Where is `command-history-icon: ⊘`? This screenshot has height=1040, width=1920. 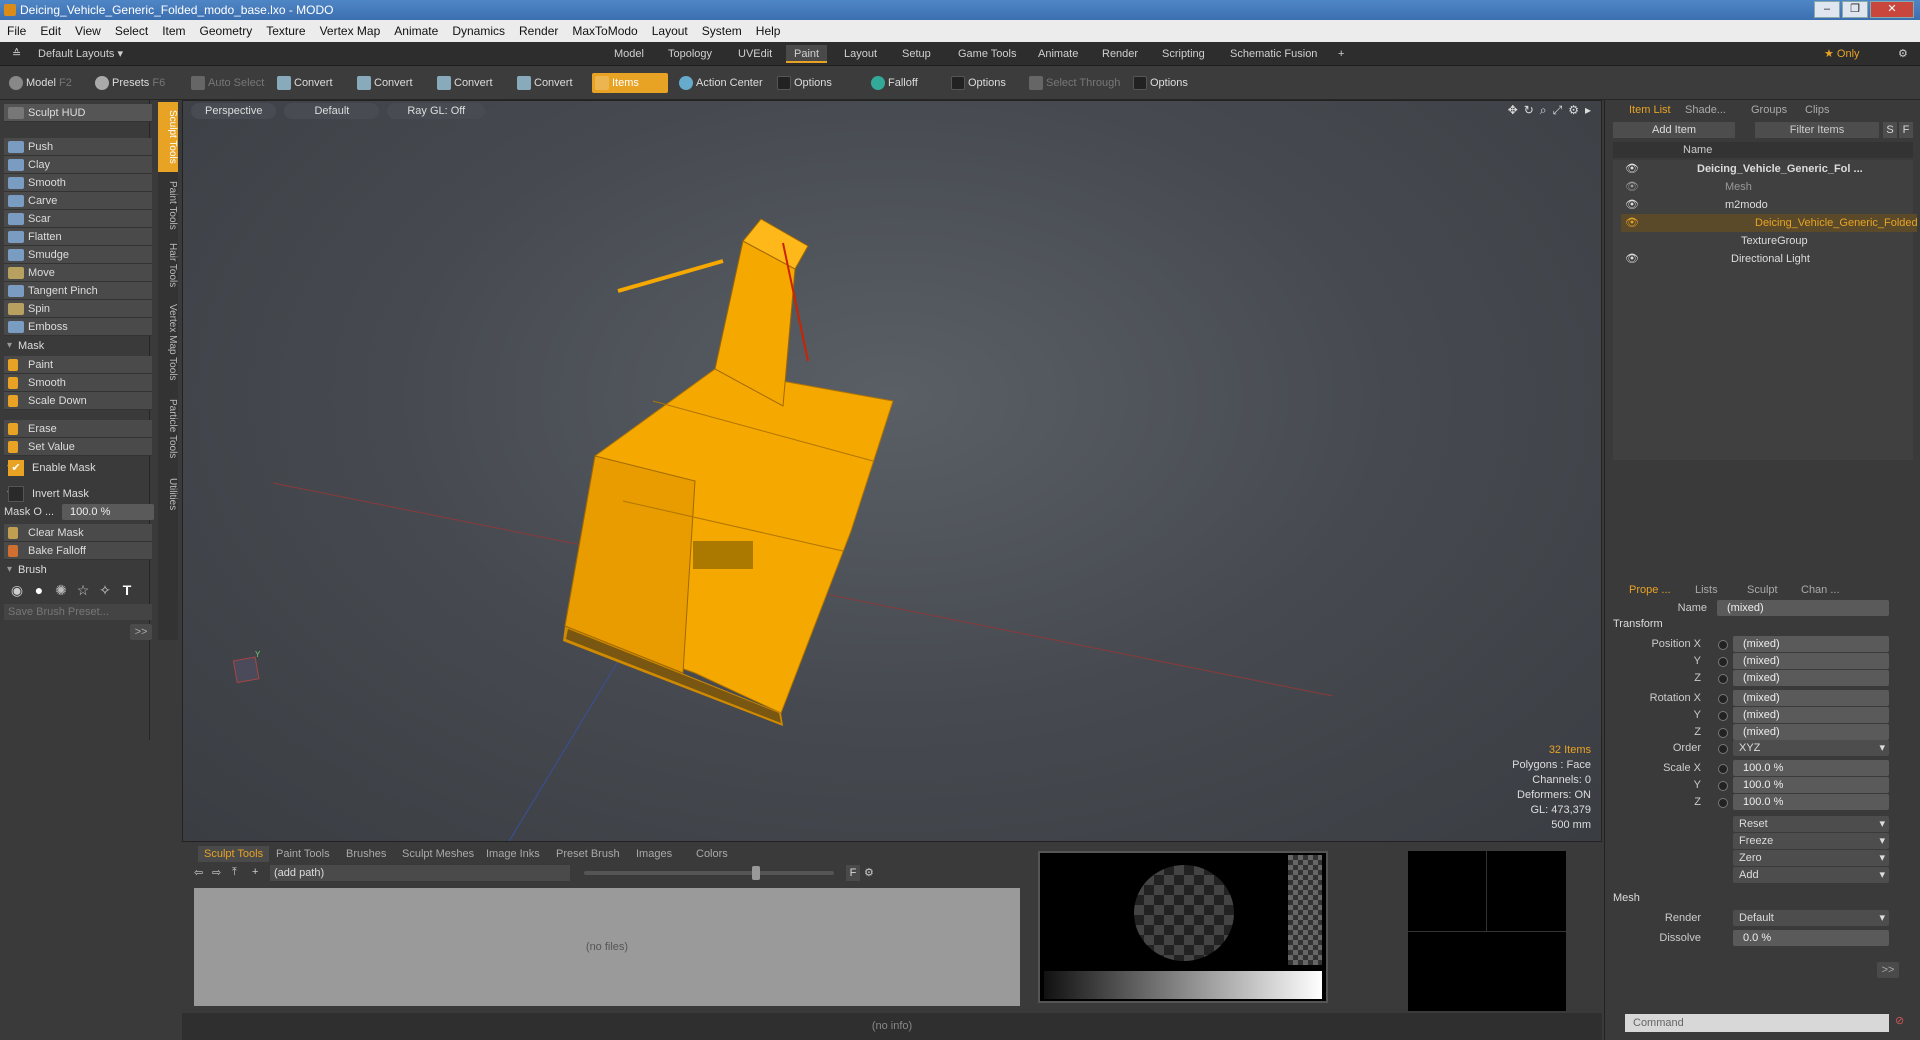
command-history-icon: ⊘ is located at coordinates (1899, 1020).